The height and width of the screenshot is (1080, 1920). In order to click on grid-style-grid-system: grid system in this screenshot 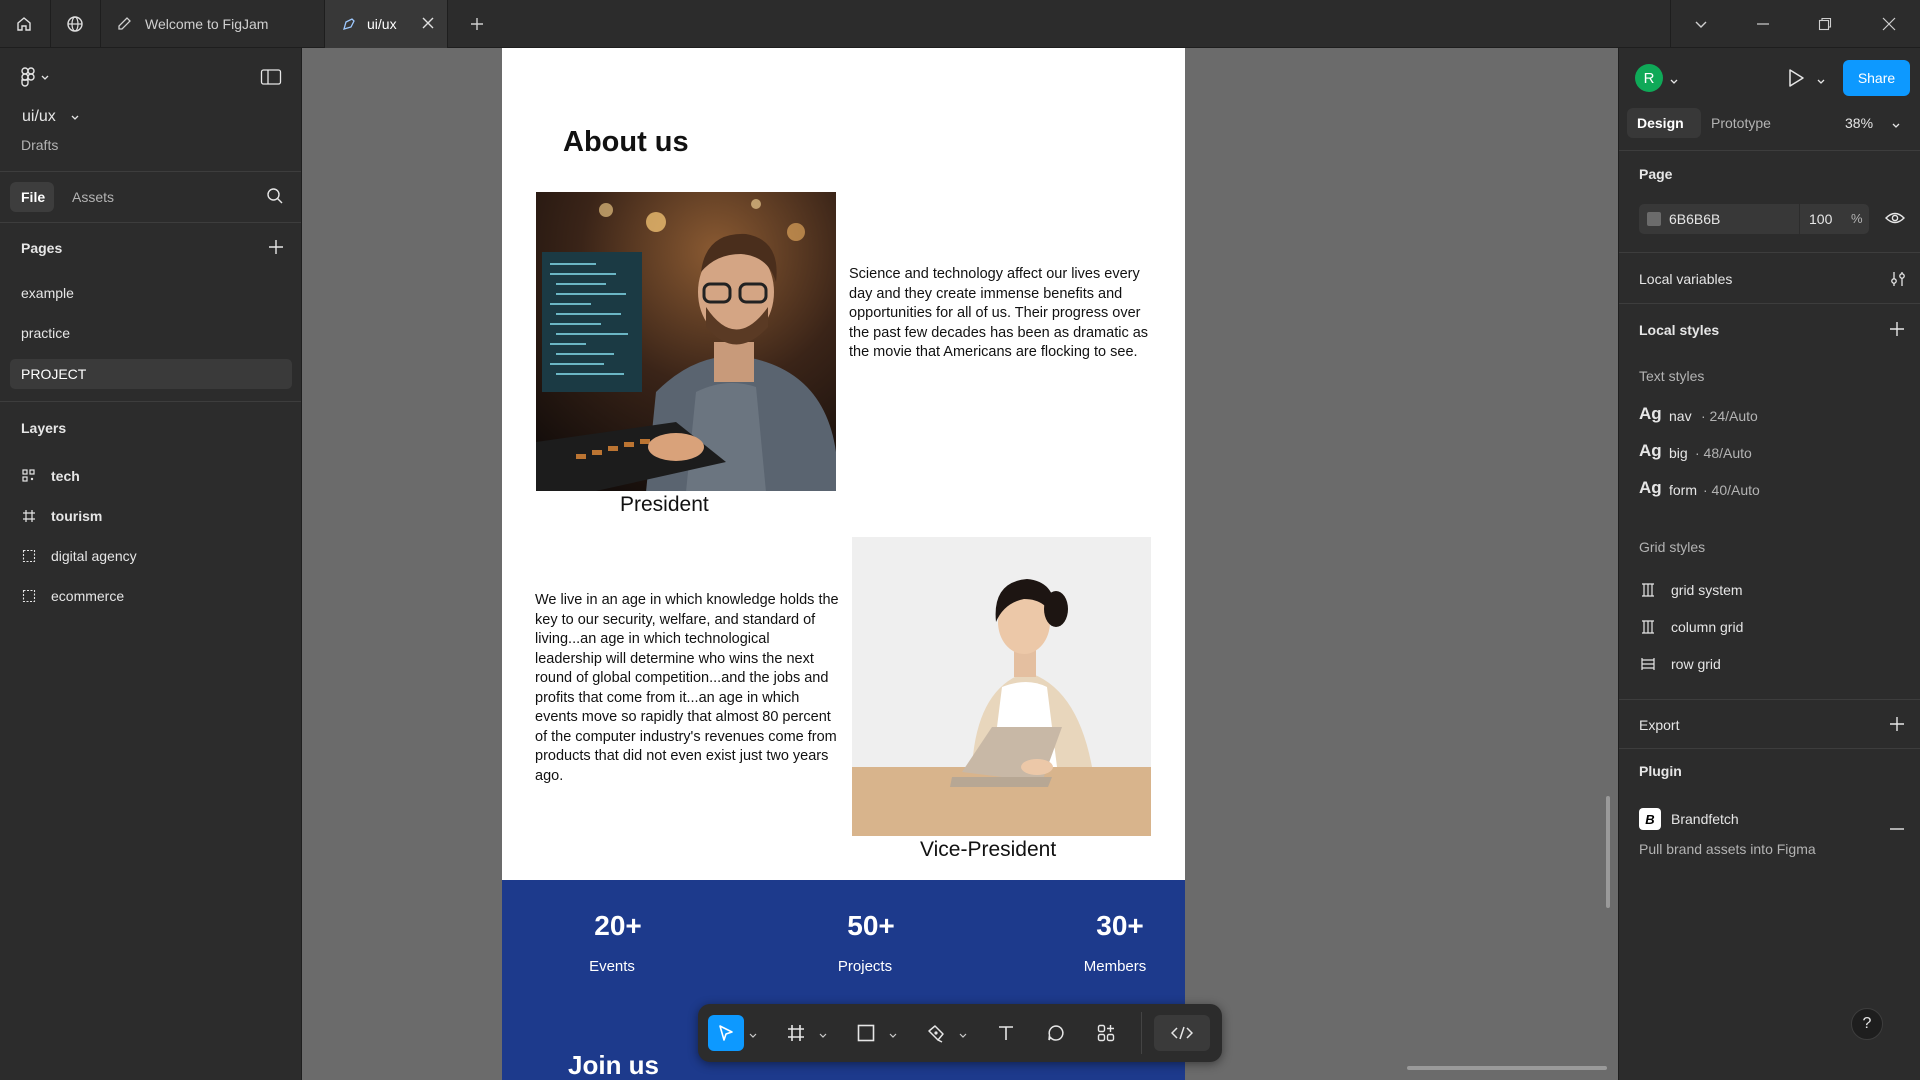, I will do `click(1776, 590)`.